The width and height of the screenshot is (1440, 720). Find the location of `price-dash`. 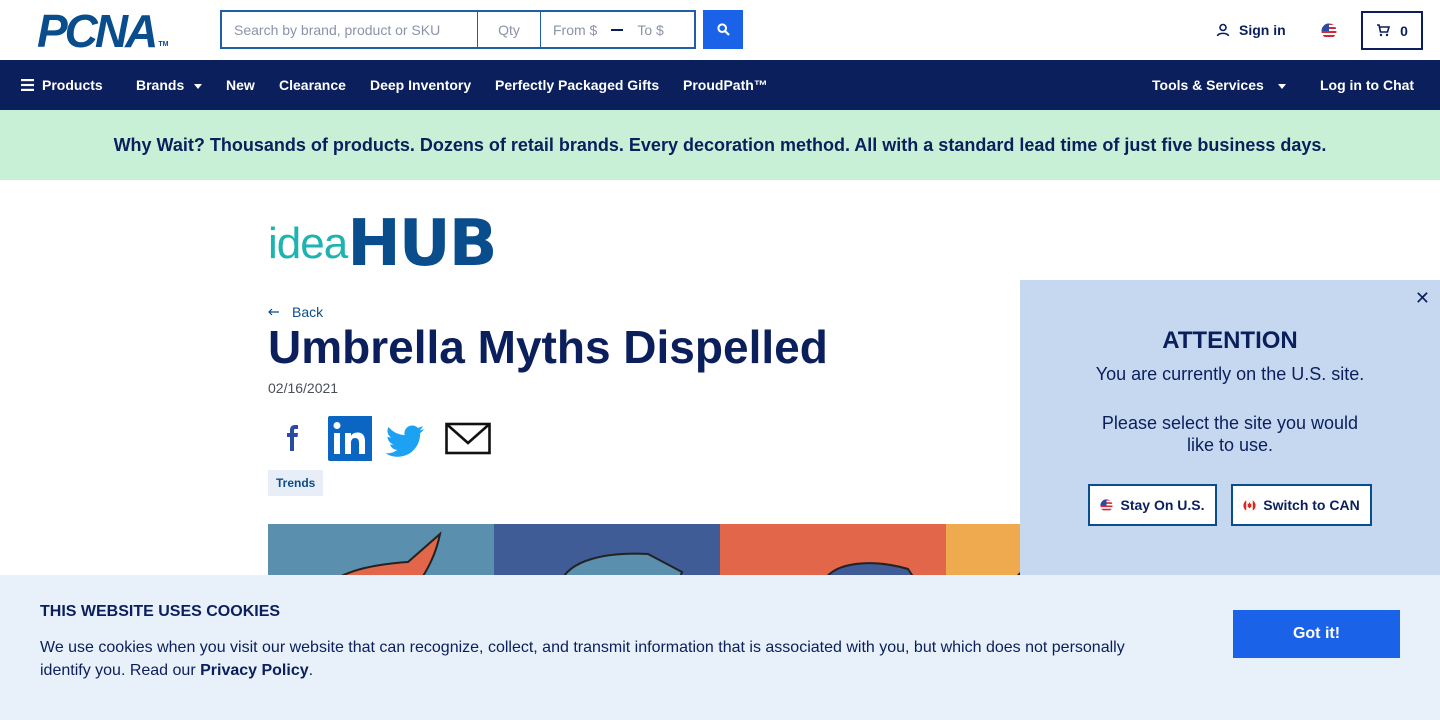

price-dash is located at coordinates (617, 29).